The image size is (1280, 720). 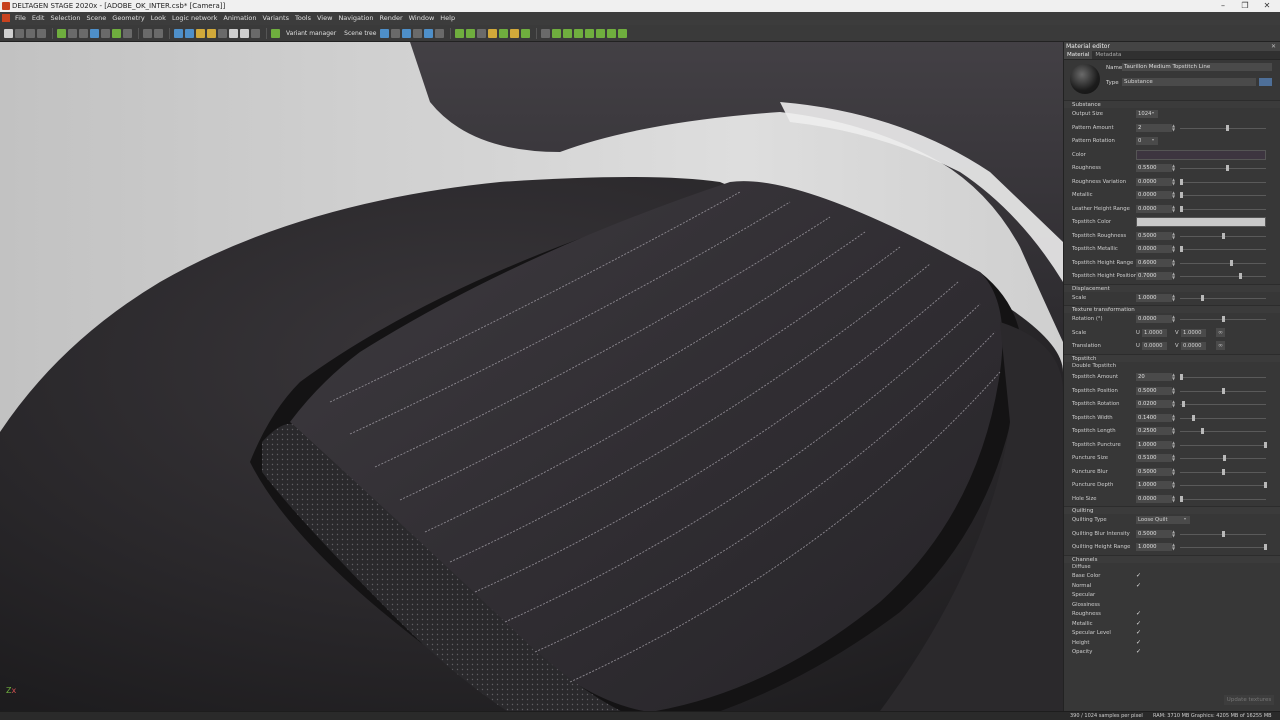 What do you see at coordinates (96, 18) in the screenshot?
I see `menu-scene: Scene` at bounding box center [96, 18].